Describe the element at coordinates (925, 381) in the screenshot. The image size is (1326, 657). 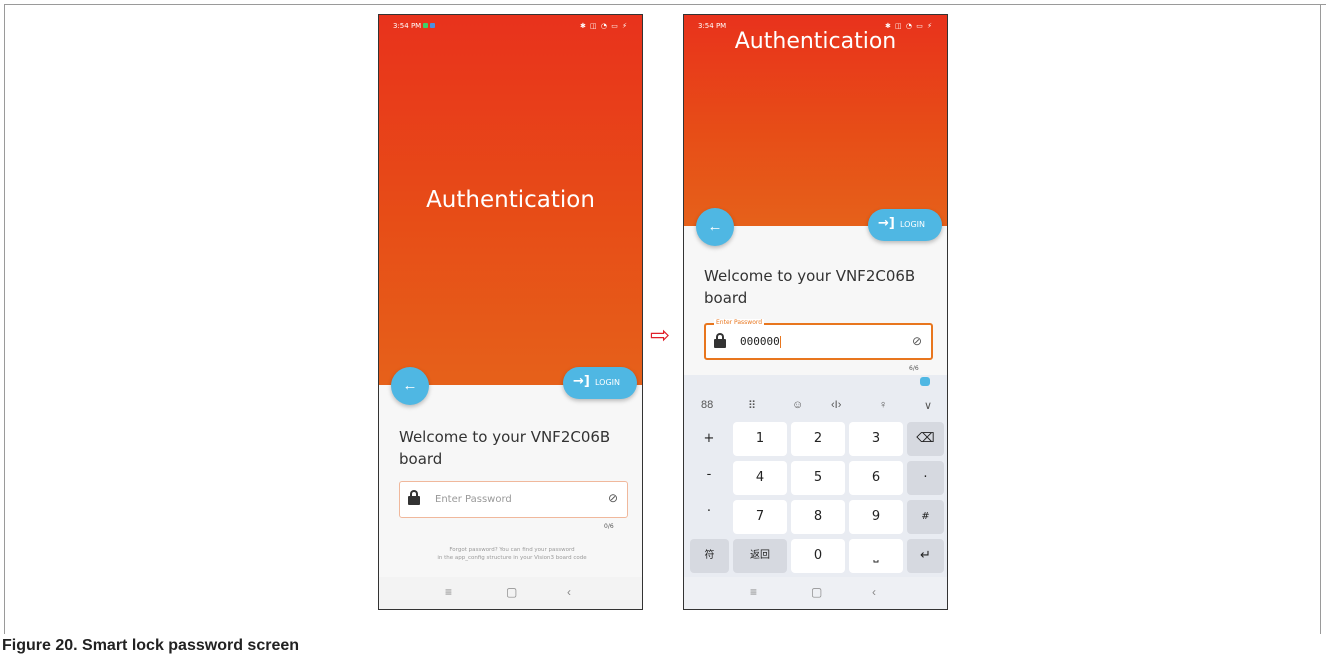
I see `assistant-icon` at that location.